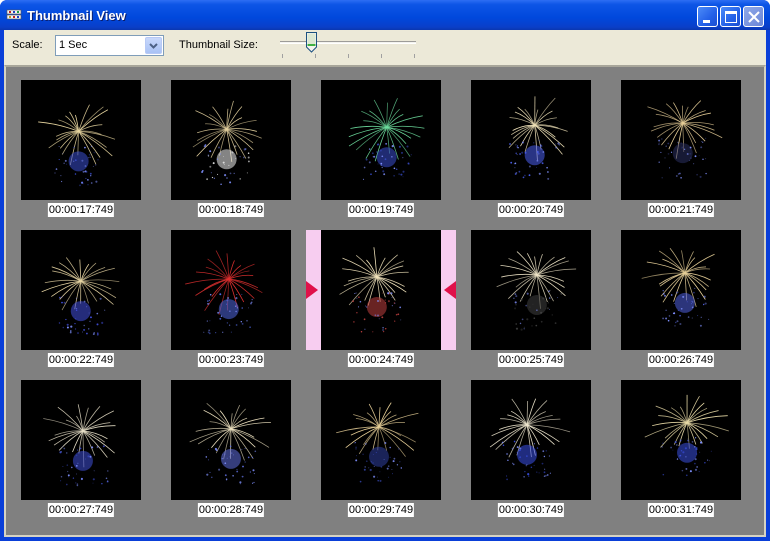 The image size is (770, 541). I want to click on thumbnail-timestamp: 00:00:19:749, so click(381, 210).